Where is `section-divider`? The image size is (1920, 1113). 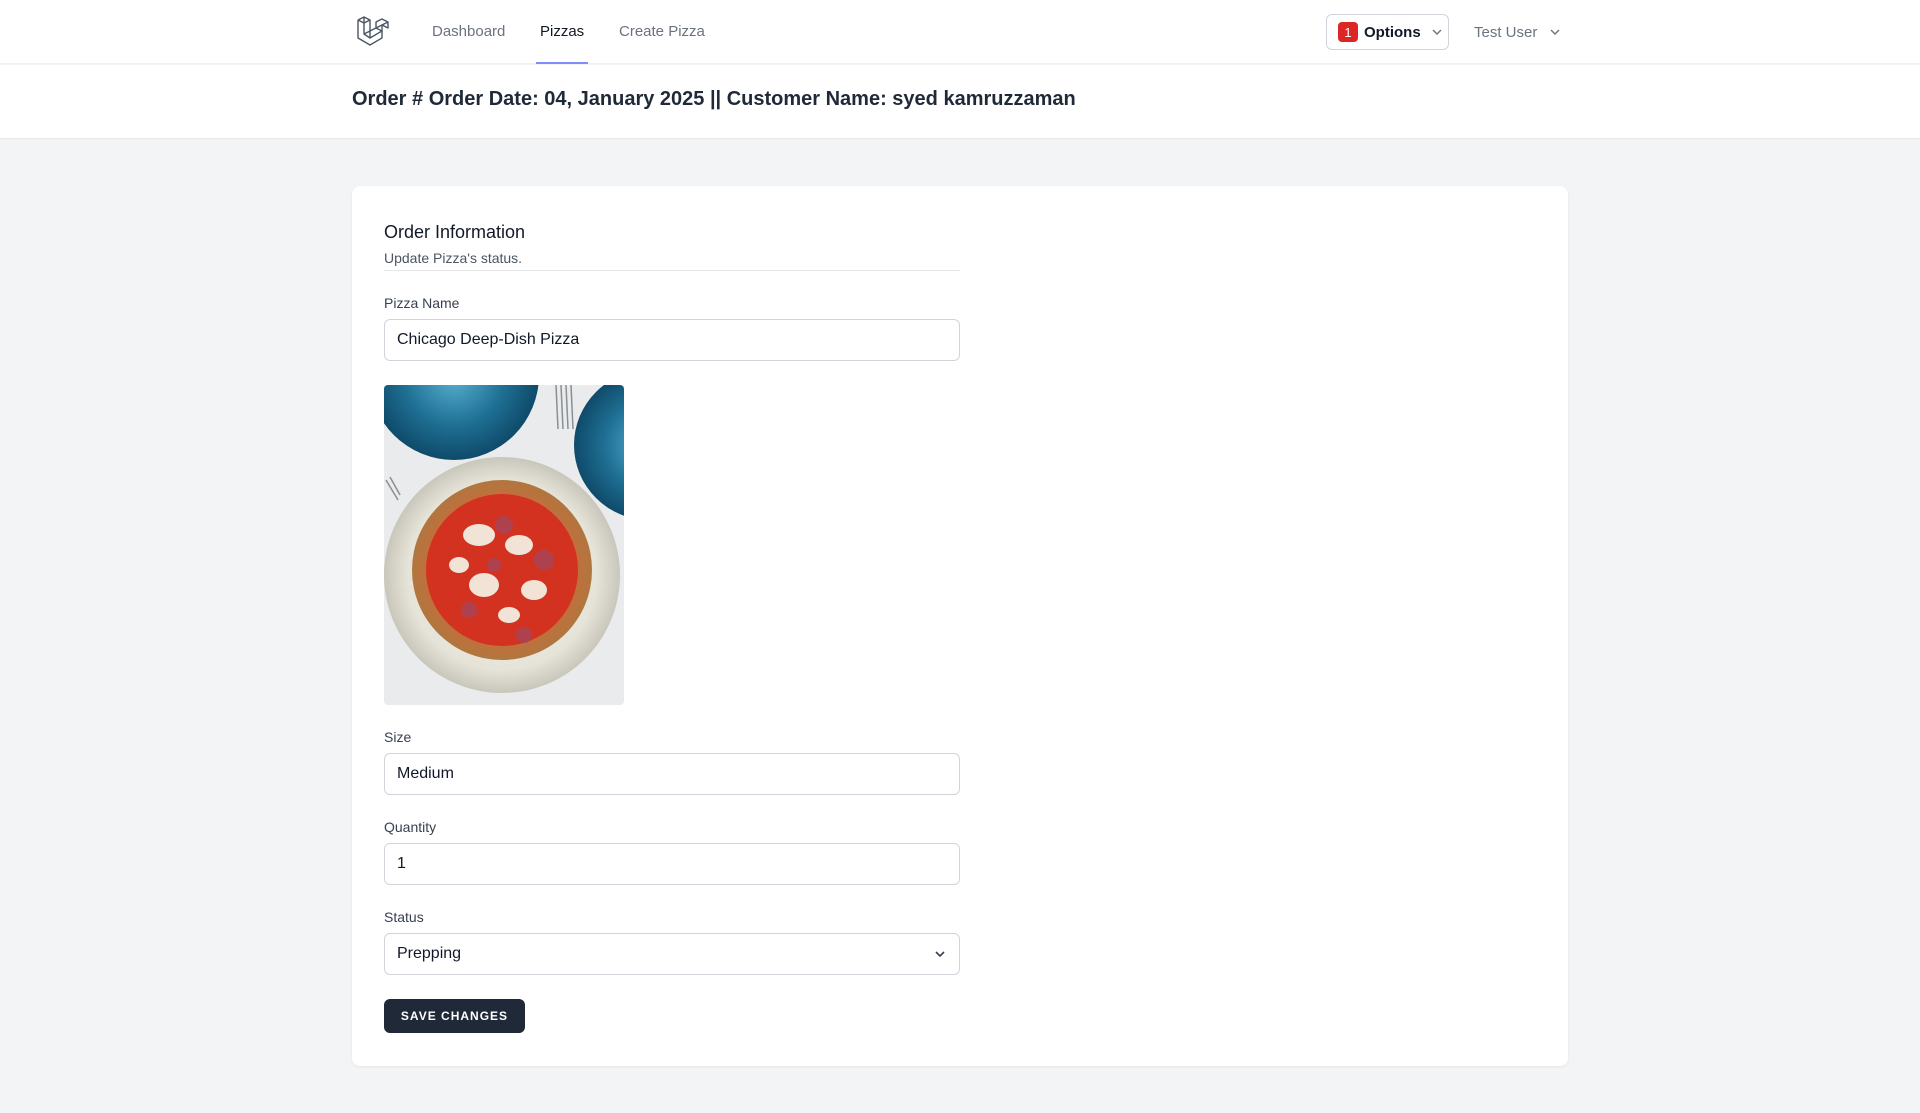
section-divider is located at coordinates (672, 270).